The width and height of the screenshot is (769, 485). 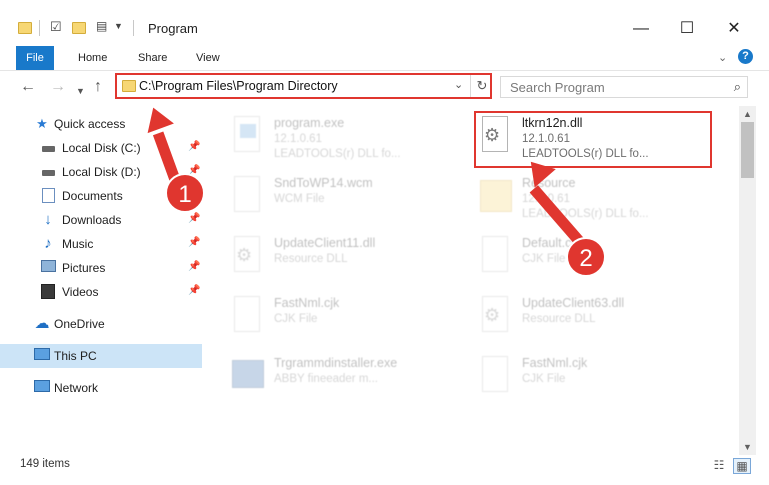 I want to click on scroll-down-icon: ▼, so click(x=747, y=447).